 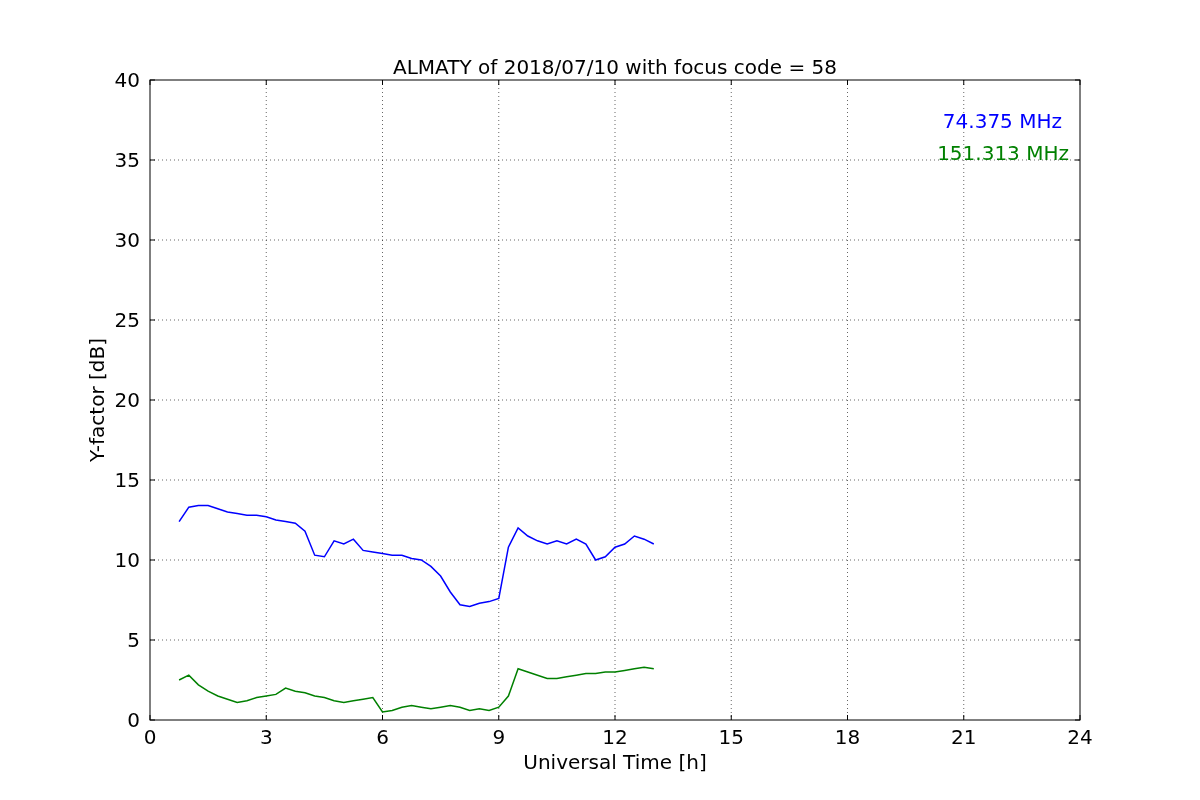 I want to click on y-tick-label: 15, so click(x=127, y=480).